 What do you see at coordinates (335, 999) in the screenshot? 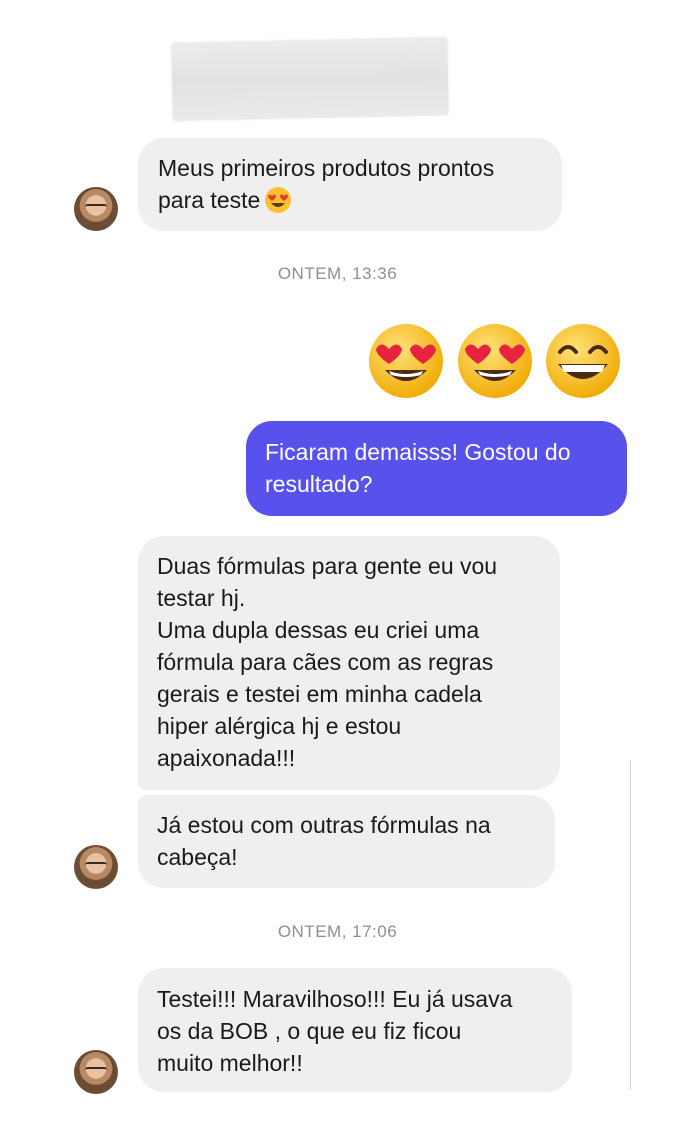
I see `message-text: Testei!!! Maravilhoso!!! Eu já usava` at bounding box center [335, 999].